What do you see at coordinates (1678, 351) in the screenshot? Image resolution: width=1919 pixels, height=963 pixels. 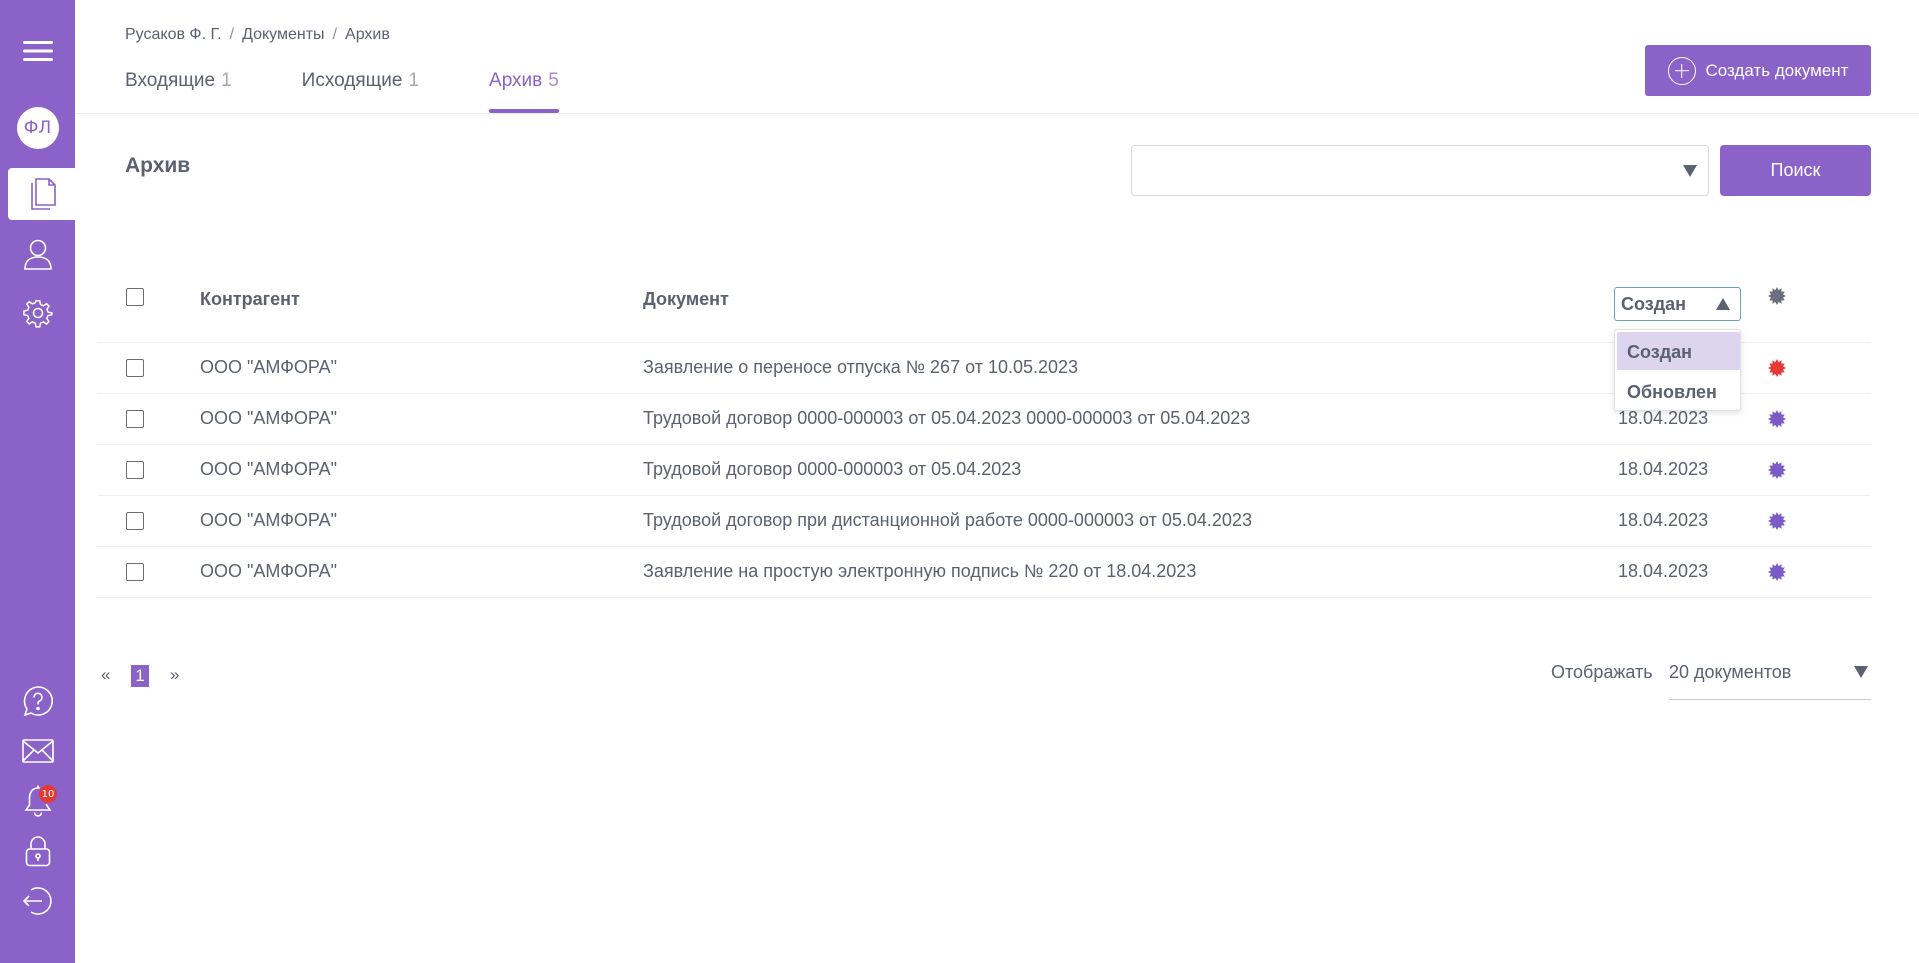 I see `sort-option-created: Создан` at bounding box center [1678, 351].